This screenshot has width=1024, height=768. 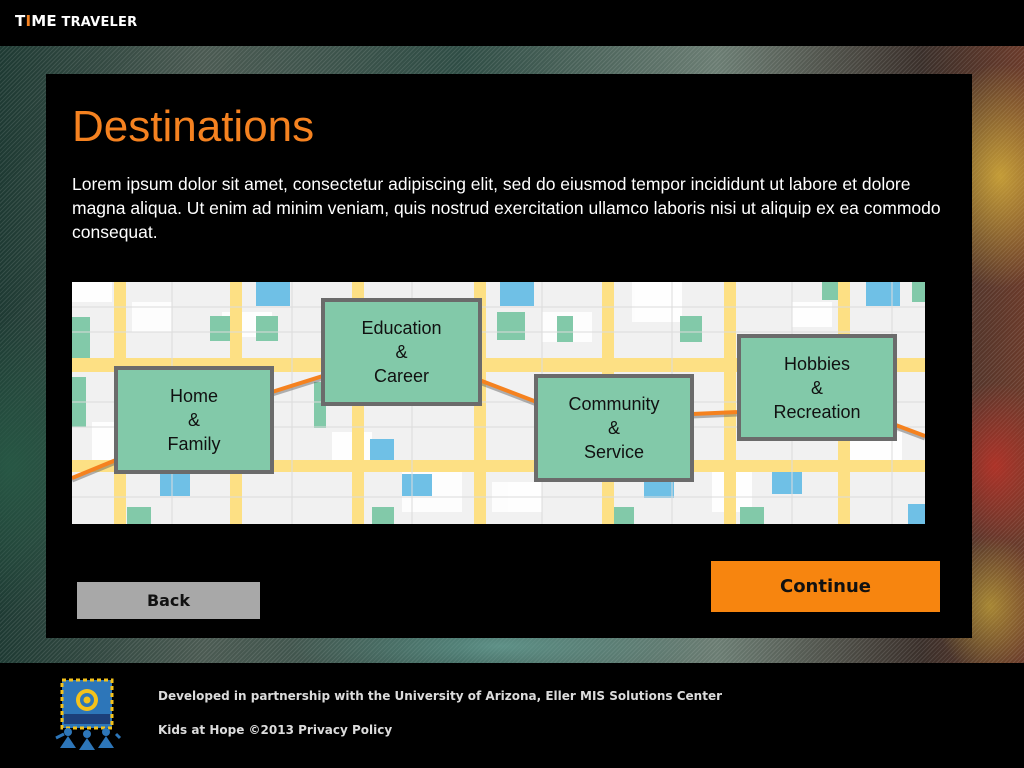 What do you see at coordinates (194, 444) in the screenshot?
I see `destination-label: Family` at bounding box center [194, 444].